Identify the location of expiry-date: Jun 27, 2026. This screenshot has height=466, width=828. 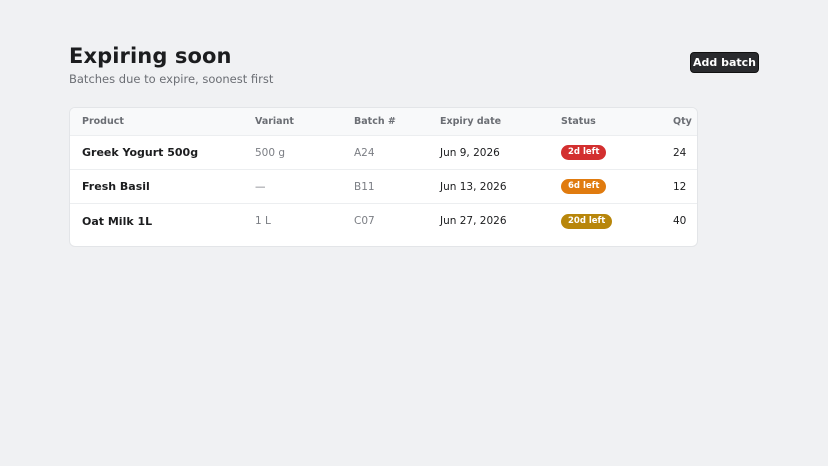
(473, 221).